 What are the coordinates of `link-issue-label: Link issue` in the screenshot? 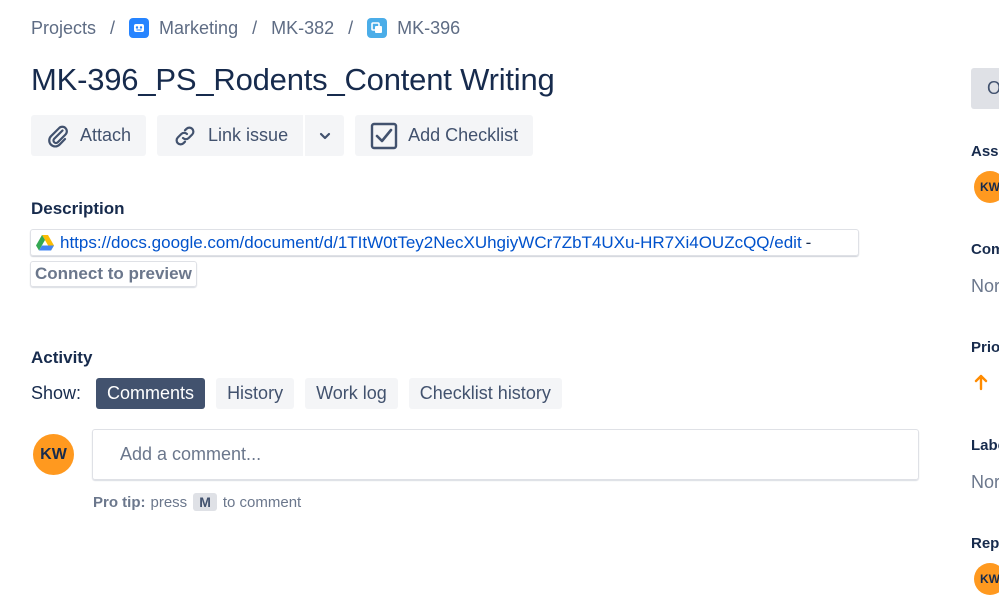 It's located at (248, 135).